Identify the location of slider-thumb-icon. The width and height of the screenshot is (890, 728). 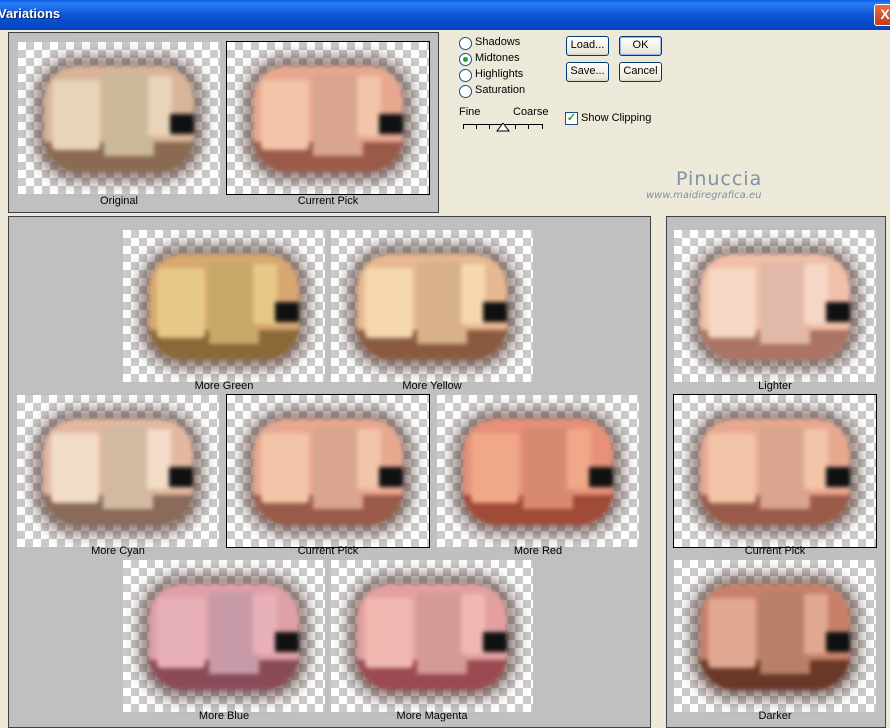
(503, 127).